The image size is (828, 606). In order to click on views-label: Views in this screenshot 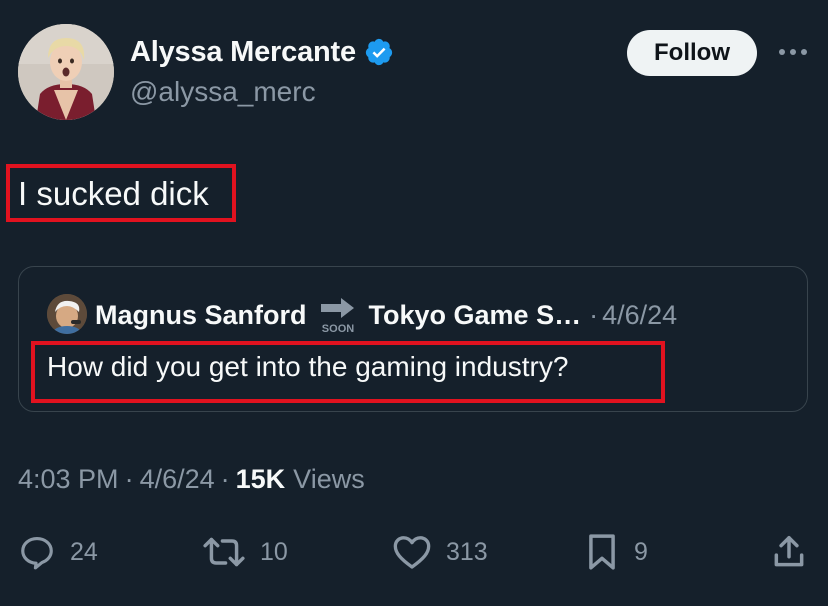, I will do `click(329, 479)`.